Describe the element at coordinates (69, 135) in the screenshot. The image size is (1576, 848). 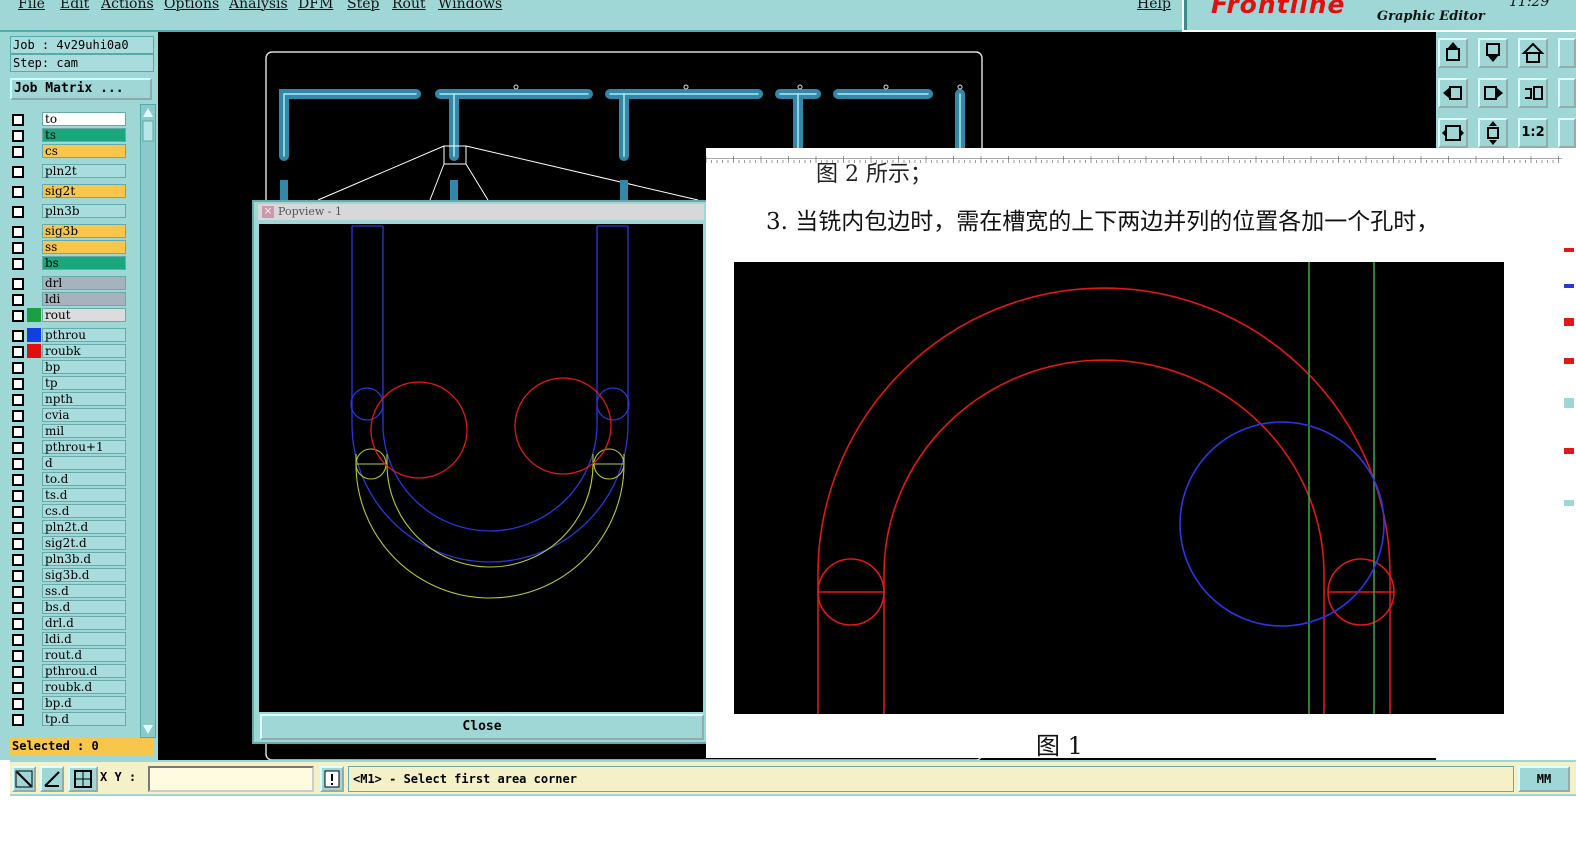
I see `layer-row: ts` at that location.